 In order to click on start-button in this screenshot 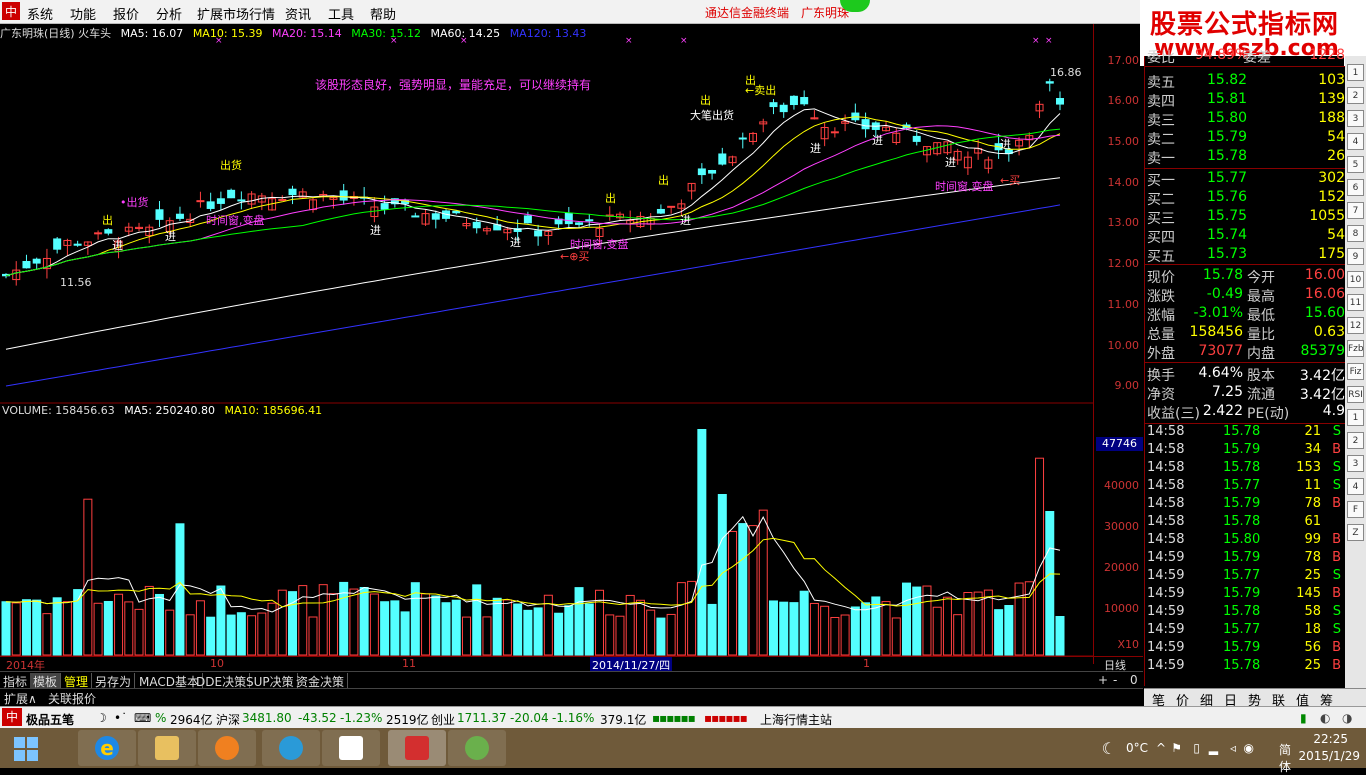, I will do `click(26, 748)`.